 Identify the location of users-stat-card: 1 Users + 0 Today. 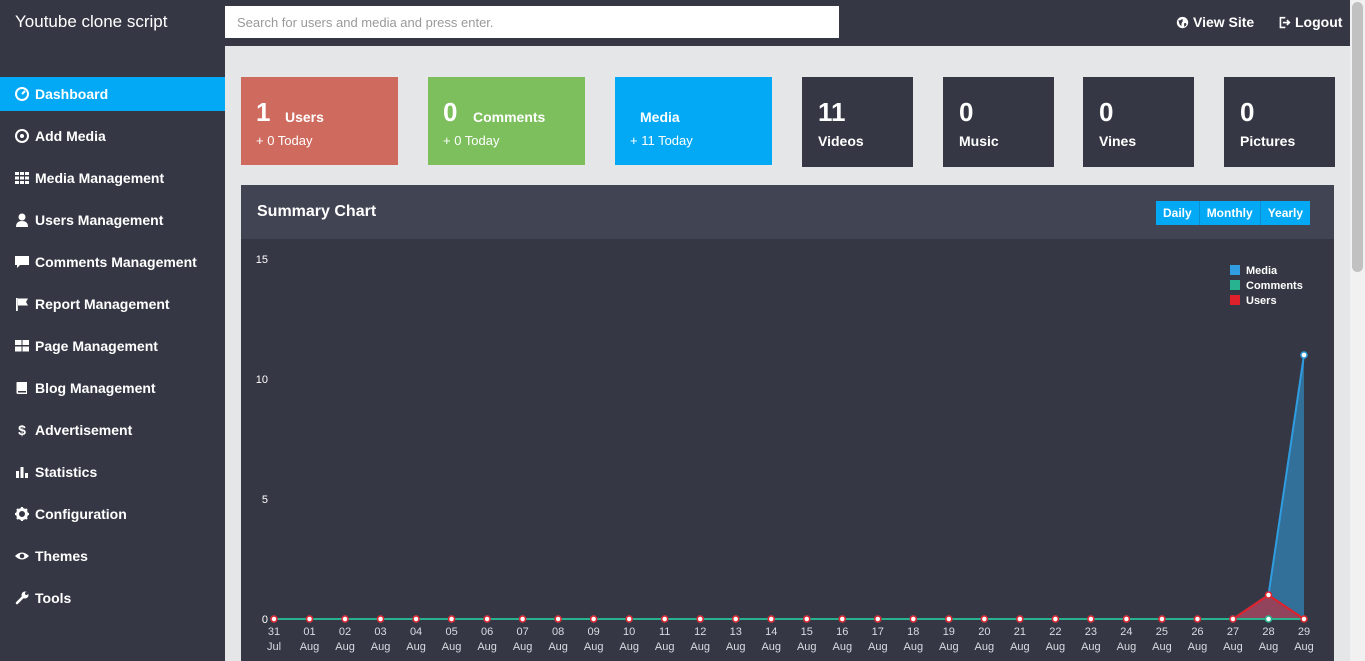
(319, 121).